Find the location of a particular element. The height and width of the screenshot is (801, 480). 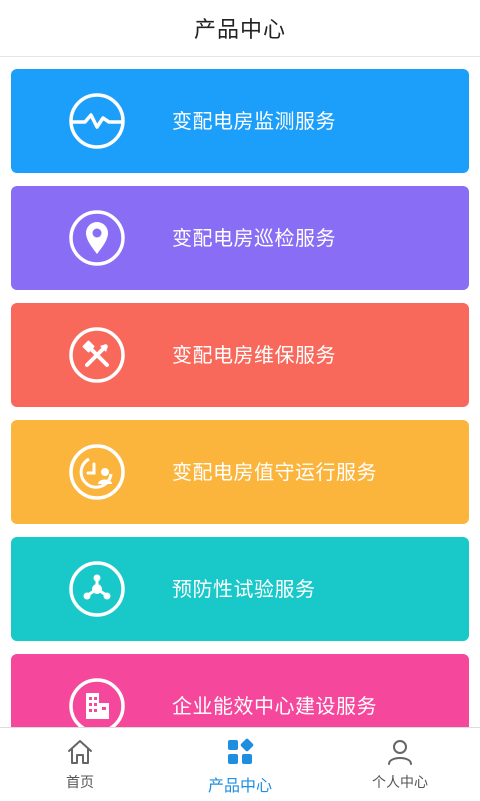

card-label: 企业能效中心建设服务 is located at coordinates (274, 706).